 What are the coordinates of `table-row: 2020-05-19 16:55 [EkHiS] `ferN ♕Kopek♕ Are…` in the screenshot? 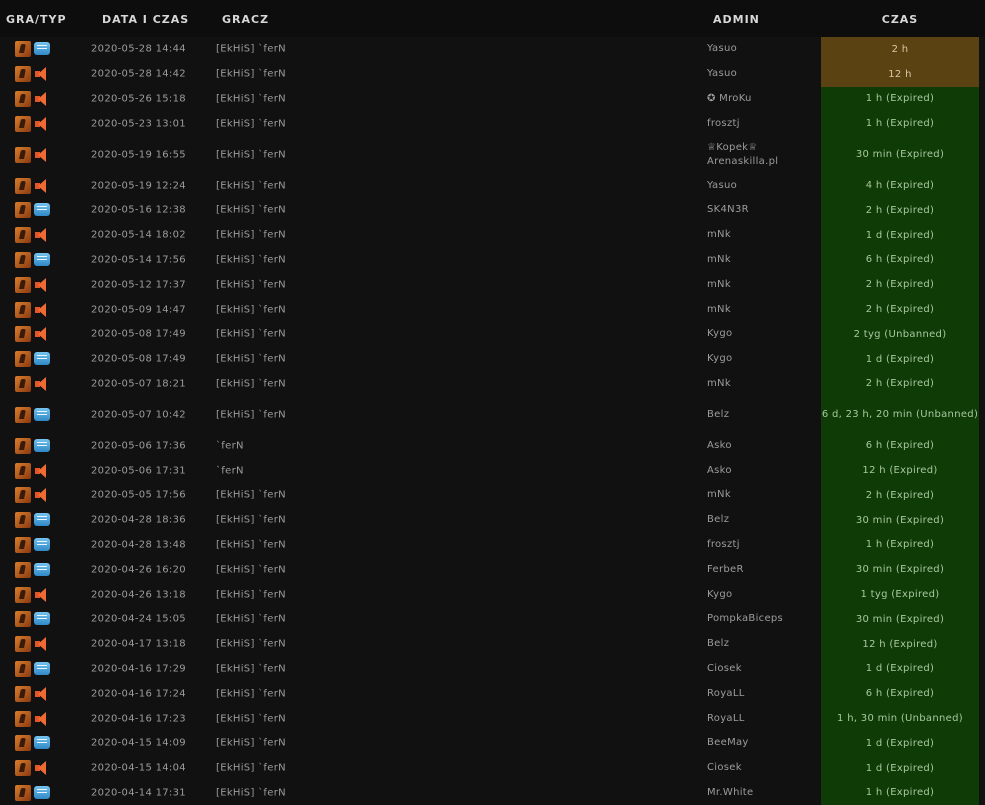 It's located at (492, 155).